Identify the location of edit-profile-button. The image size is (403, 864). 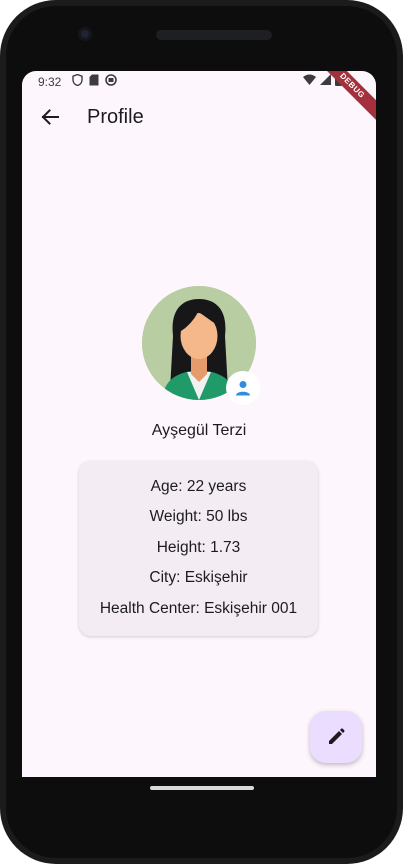
(336, 737).